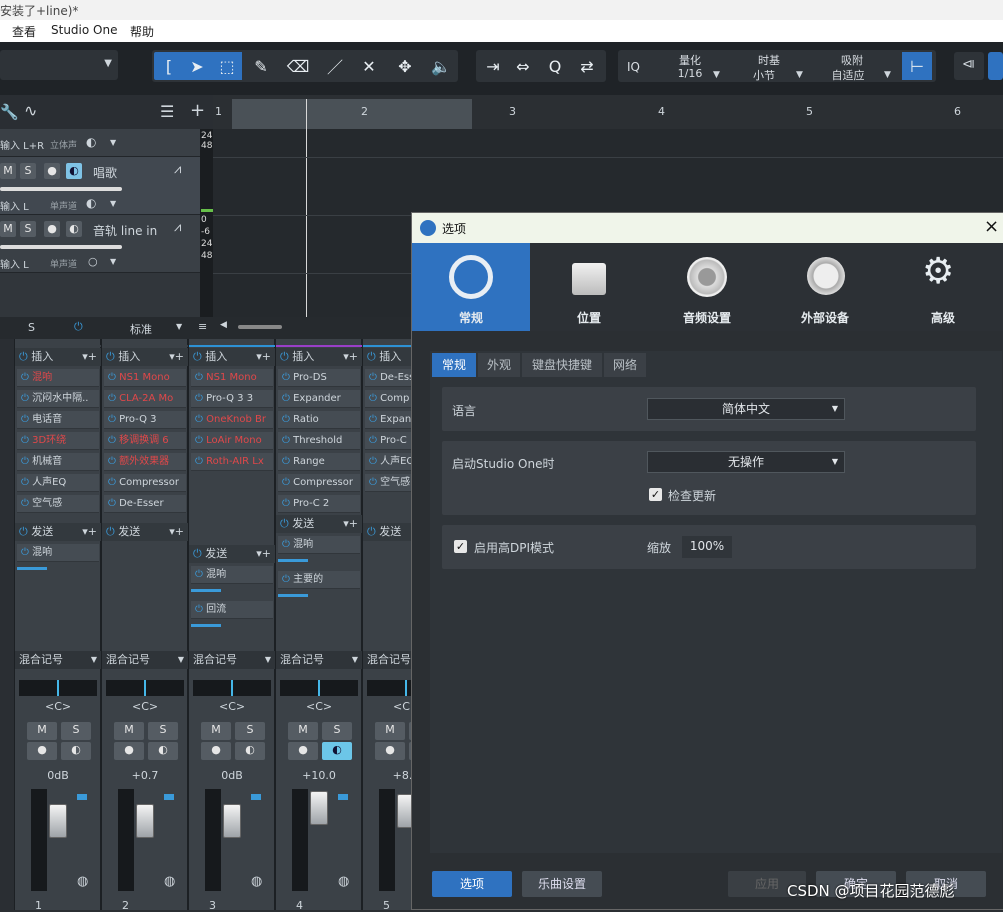 This screenshot has height=912, width=1003. What do you see at coordinates (145, 399) in the screenshot?
I see `insert-slot: ⏻ CLA-2A Mo` at bounding box center [145, 399].